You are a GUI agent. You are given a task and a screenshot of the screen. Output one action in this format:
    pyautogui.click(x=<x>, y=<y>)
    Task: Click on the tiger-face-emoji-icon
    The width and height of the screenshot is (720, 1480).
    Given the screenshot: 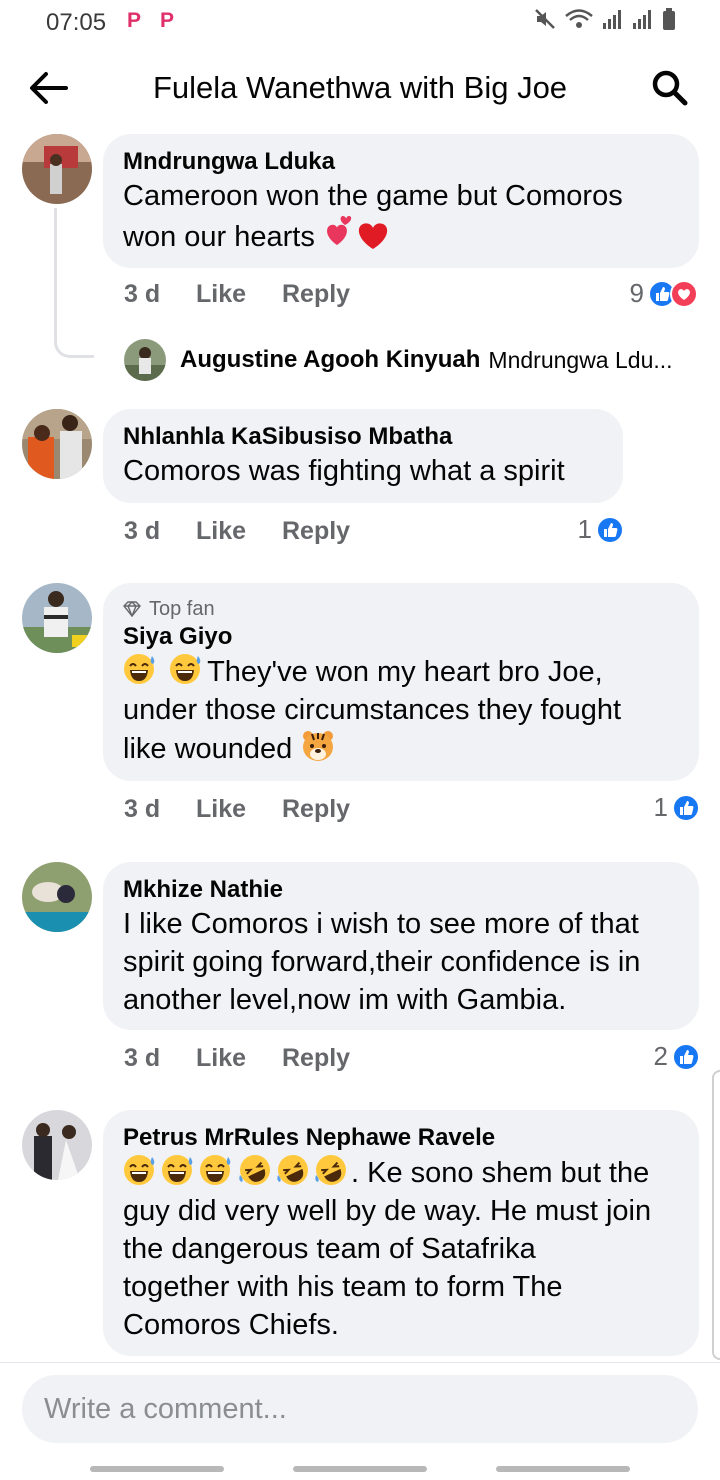 What is the action you would take?
    pyautogui.click(x=318, y=746)
    